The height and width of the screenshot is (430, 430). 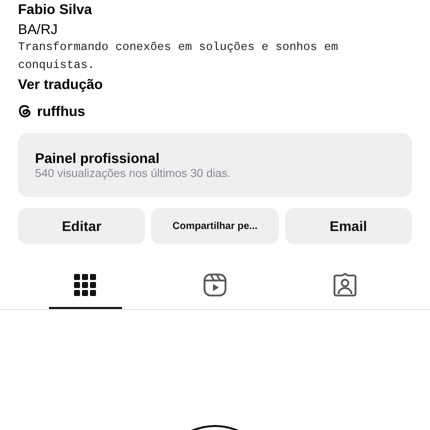 What do you see at coordinates (348, 226) in the screenshot?
I see `profile-action-button: Email` at bounding box center [348, 226].